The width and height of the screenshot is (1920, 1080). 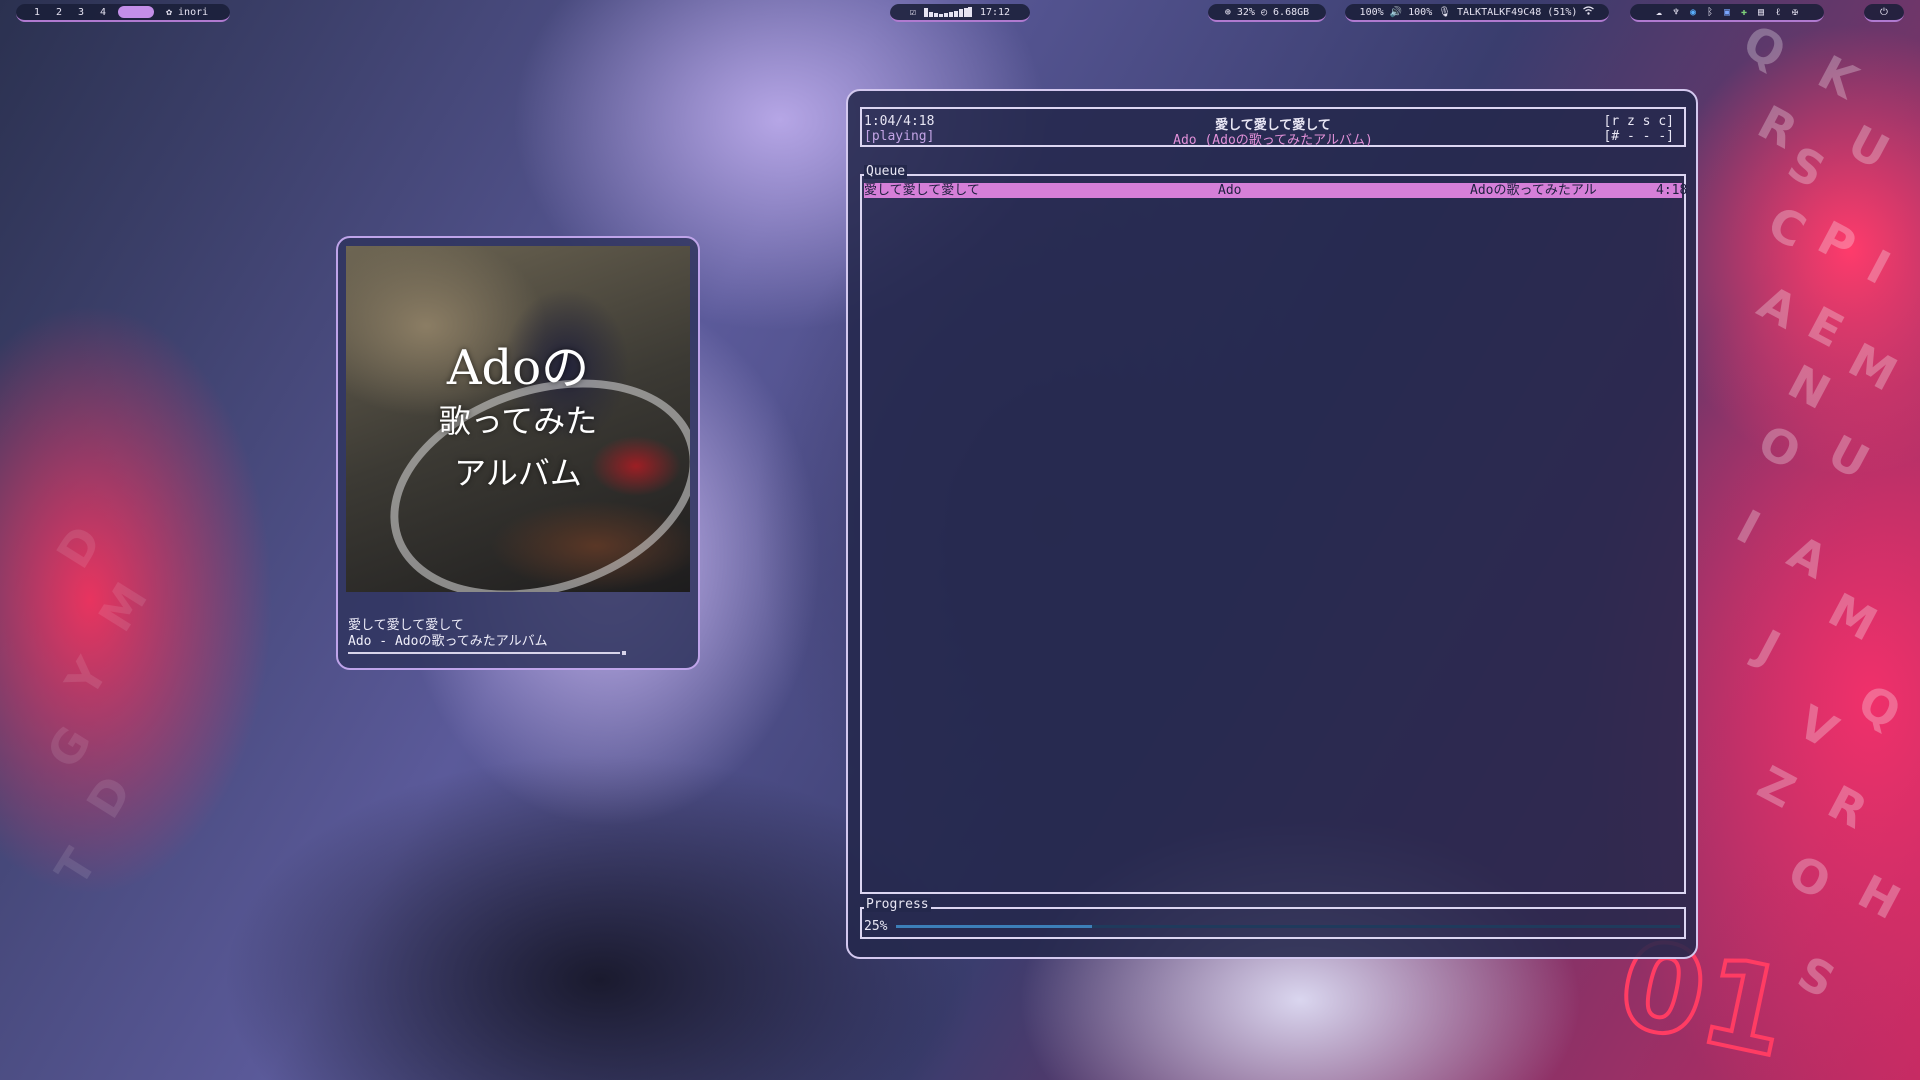 What do you see at coordinates (1693, 12) in the screenshot?
I see `tray-icon-3: ◉` at bounding box center [1693, 12].